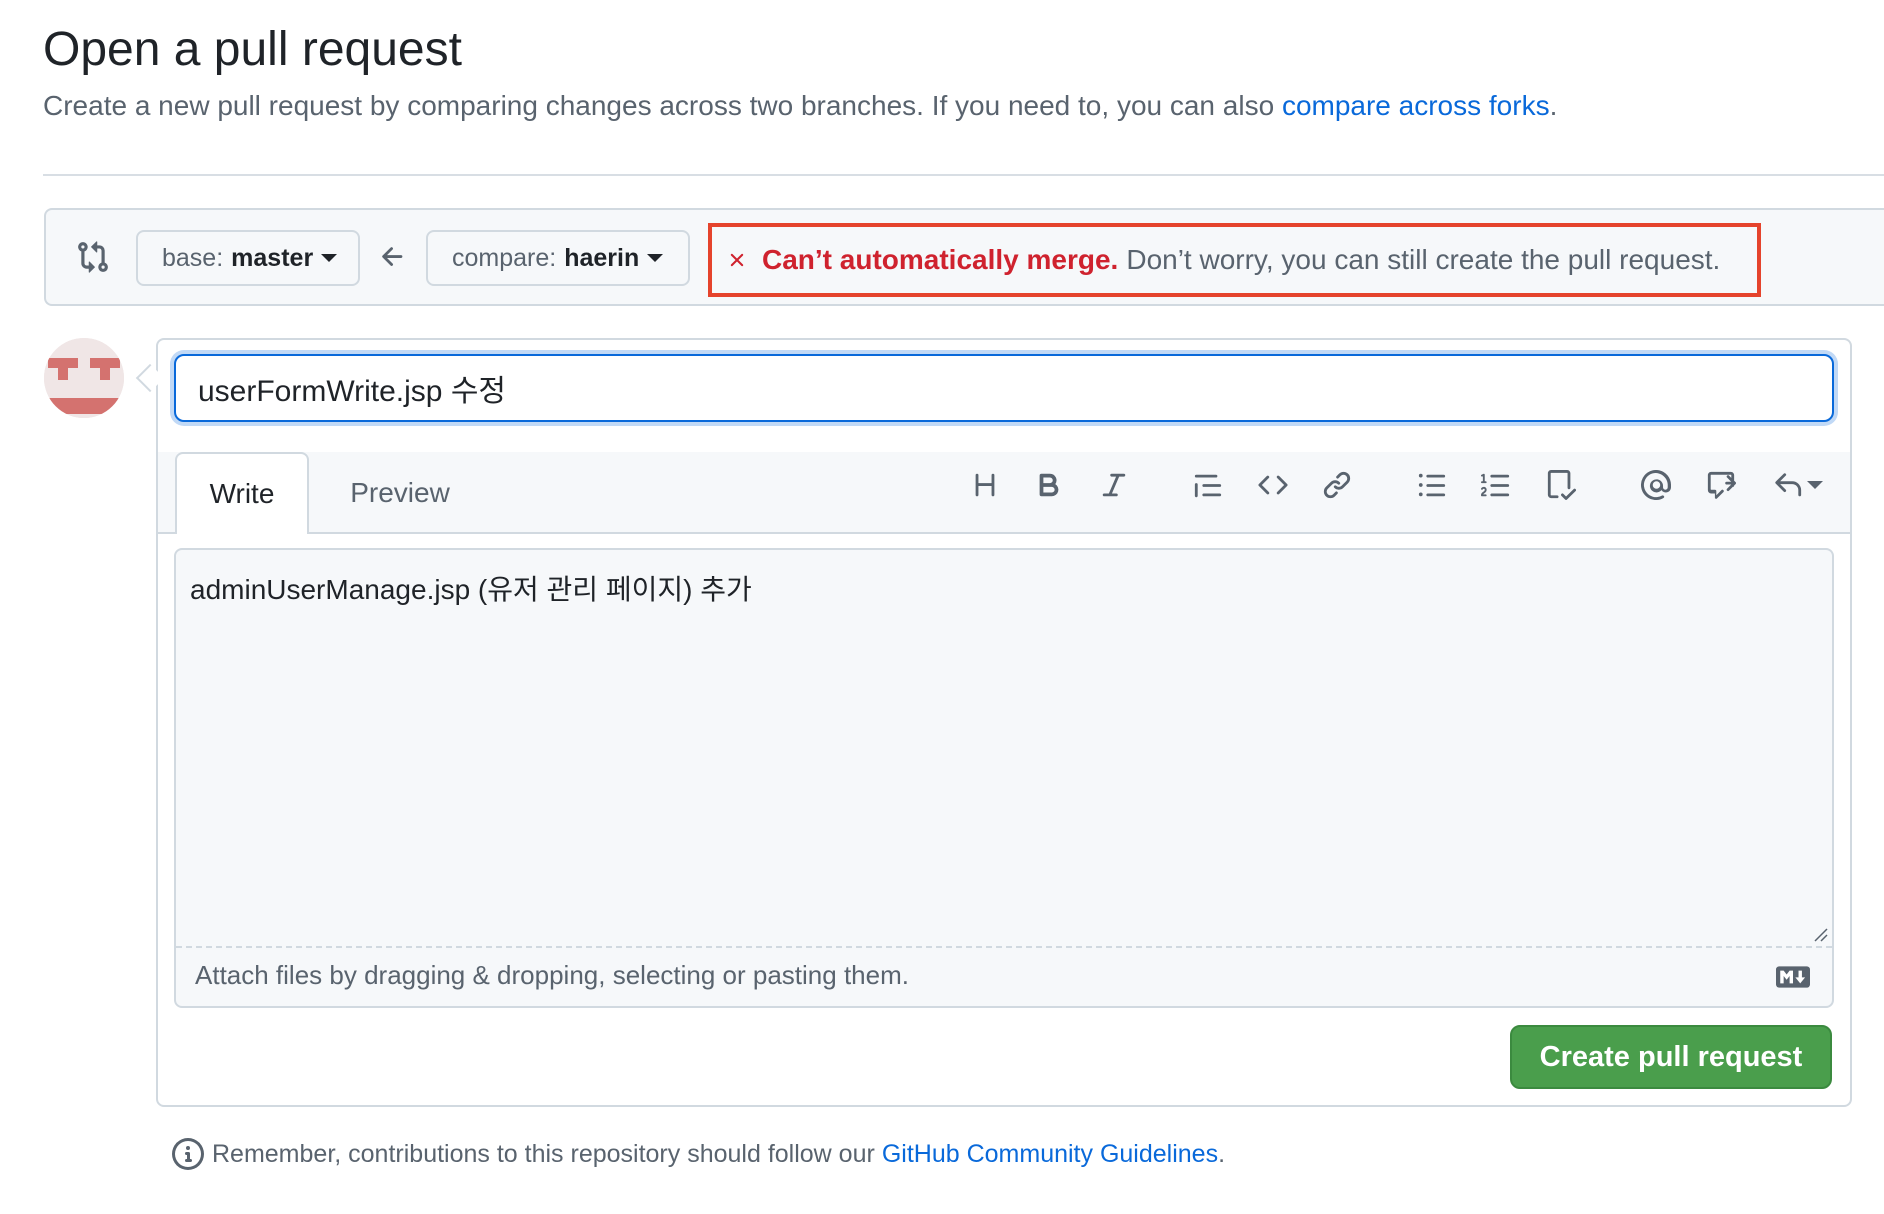 The width and height of the screenshot is (1884, 1214). Describe the element at coordinates (985, 485) in the screenshot. I see `heading-icon` at that location.